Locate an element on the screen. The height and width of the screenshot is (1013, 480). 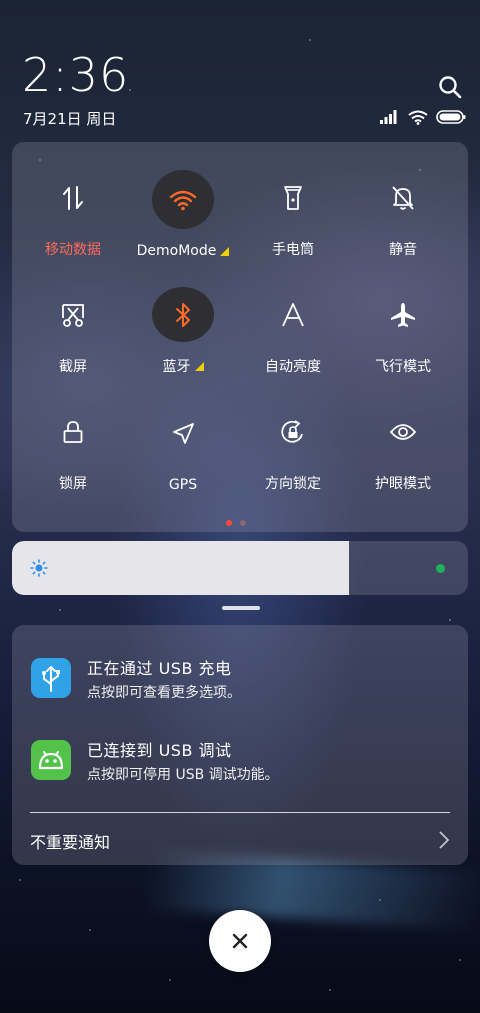
tile-label: 蓝牙 is located at coordinates (183, 366).